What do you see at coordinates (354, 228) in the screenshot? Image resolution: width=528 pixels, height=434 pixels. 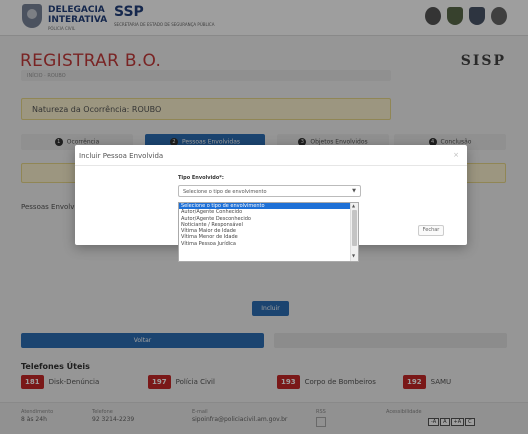 I see `scrollbar-thumb` at bounding box center [354, 228].